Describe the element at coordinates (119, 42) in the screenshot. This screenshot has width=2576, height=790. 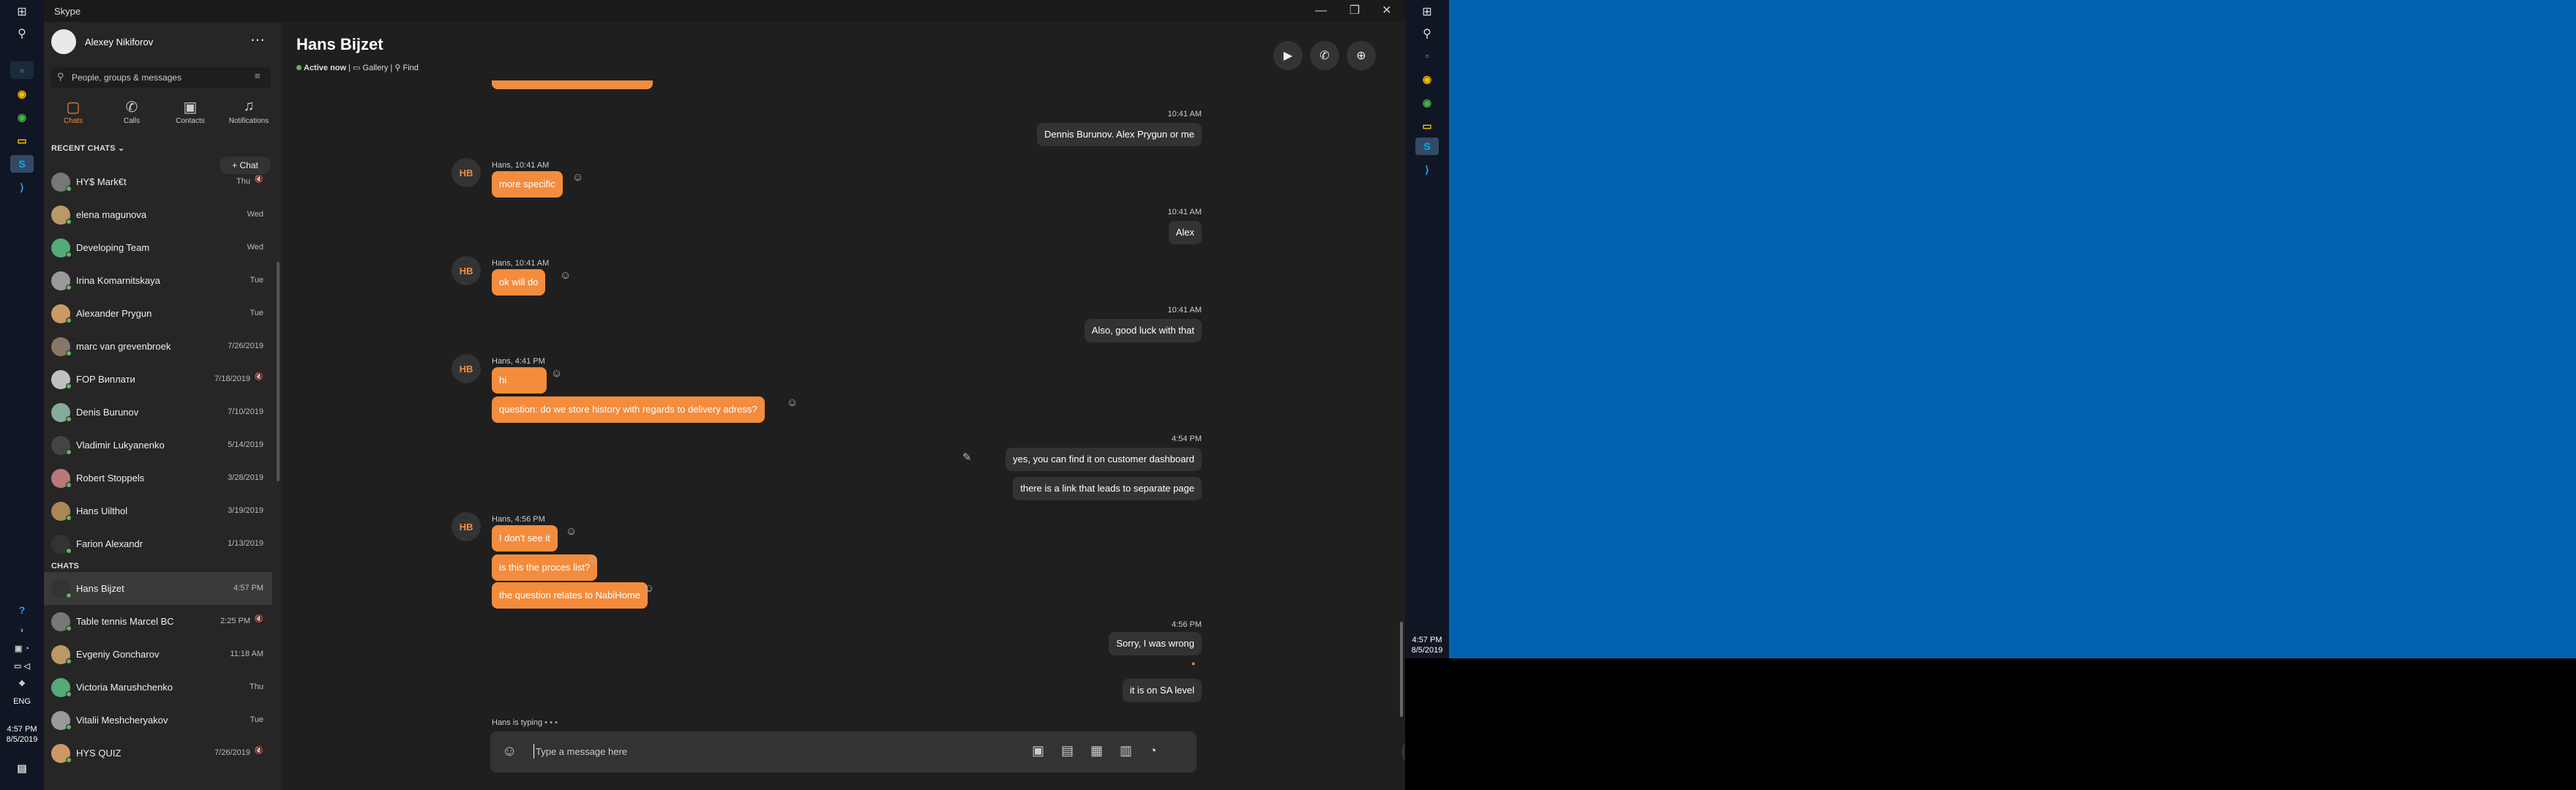
I see `profile-name: Alexey Nikiforov` at that location.